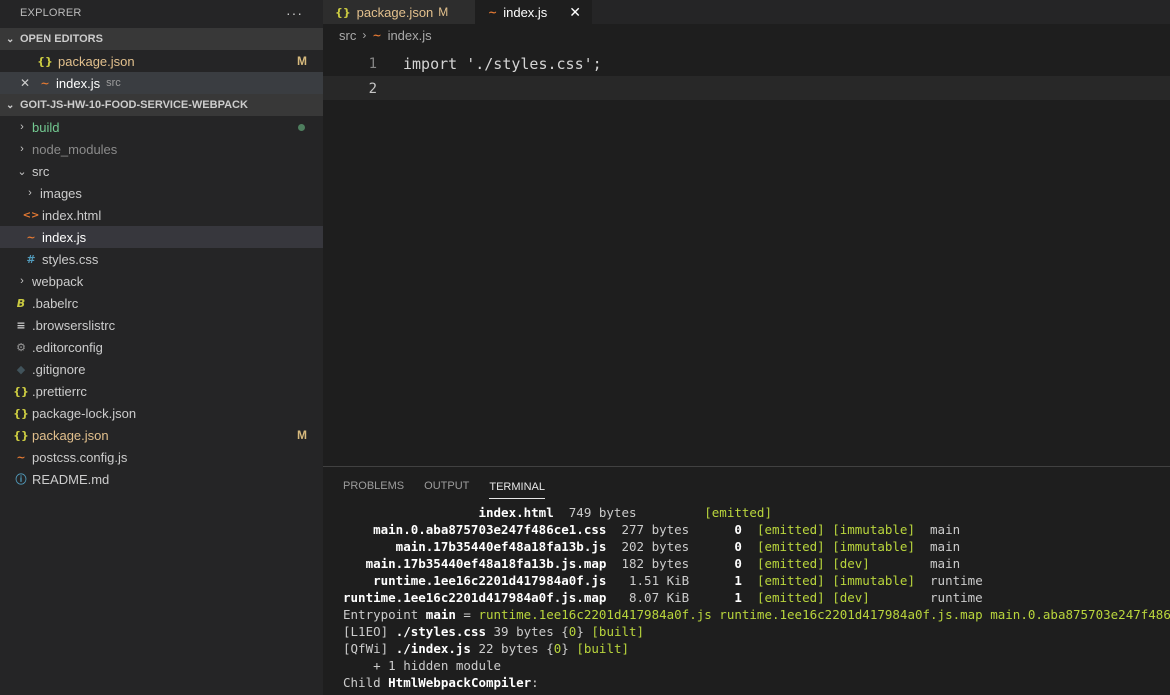 This screenshot has width=1170, height=695. What do you see at coordinates (31, 215) in the screenshot?
I see `html-file-icon: <>` at bounding box center [31, 215].